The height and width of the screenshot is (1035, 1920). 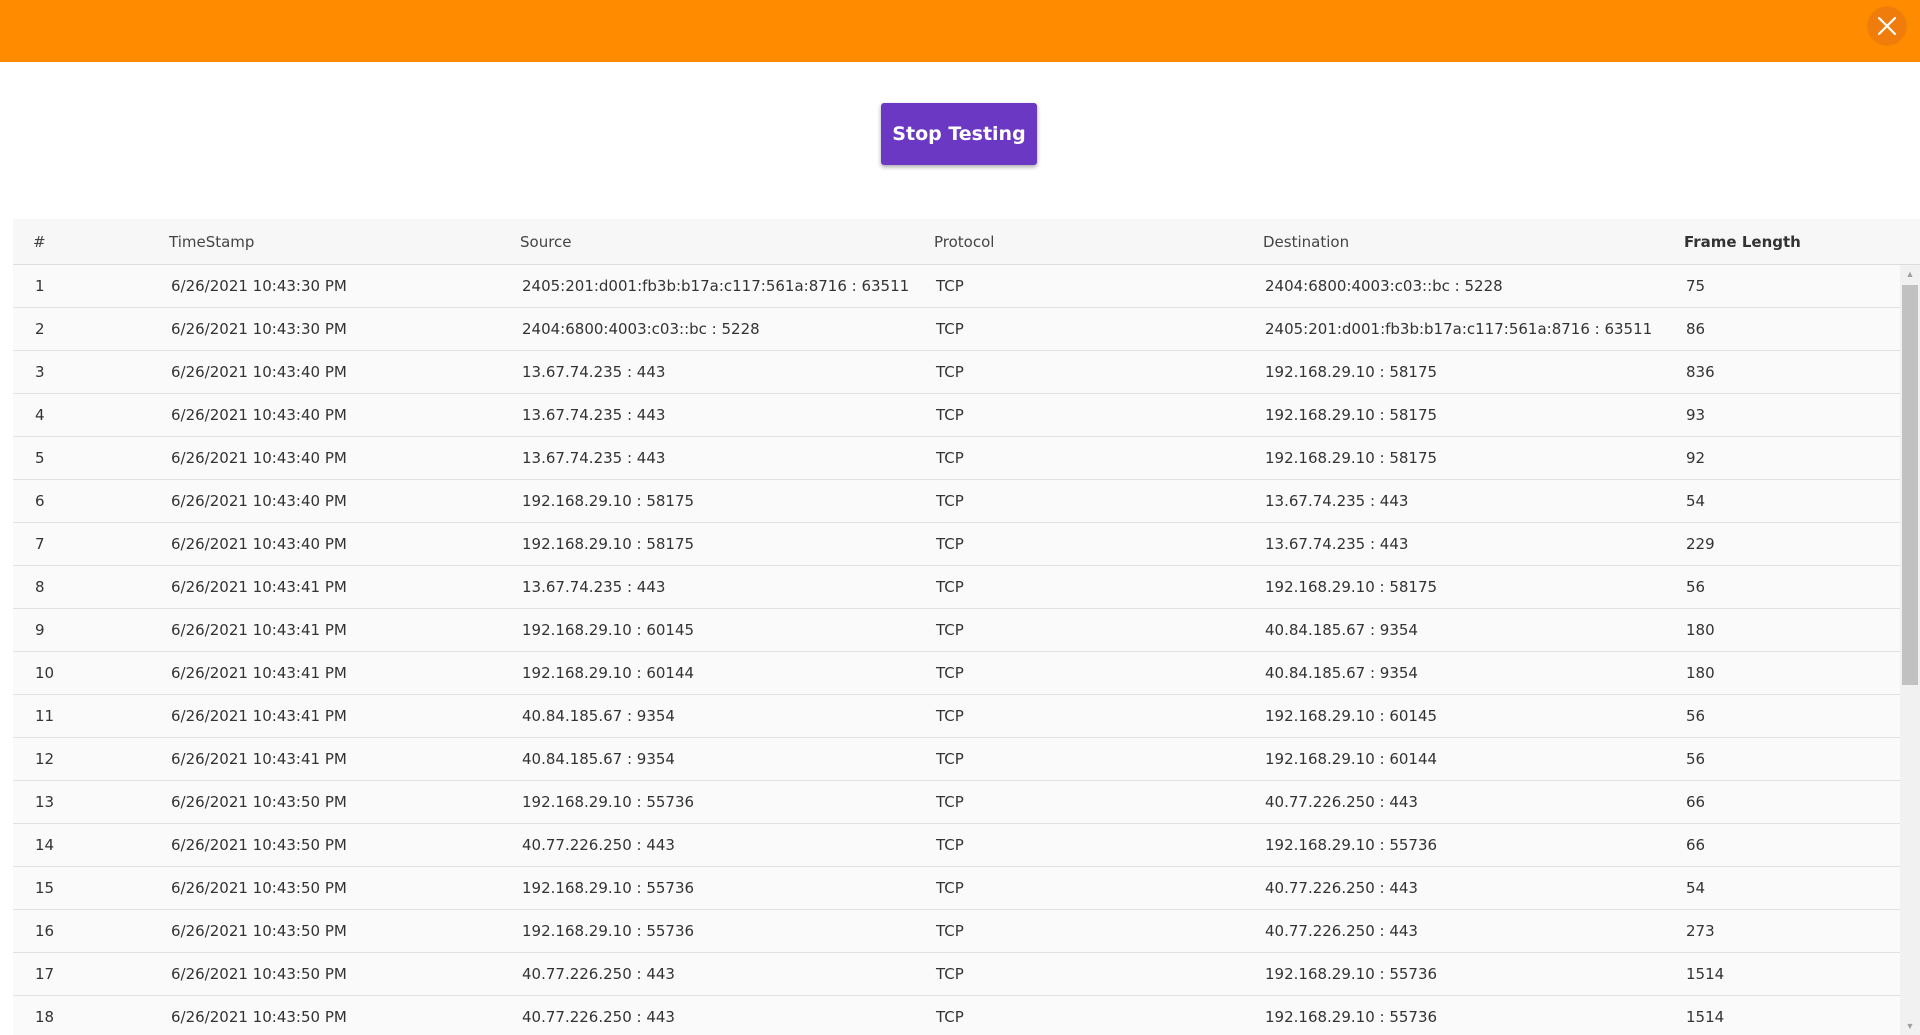 I want to click on cell-source: 192.168.29.10 : 60145, so click(x=726, y=630).